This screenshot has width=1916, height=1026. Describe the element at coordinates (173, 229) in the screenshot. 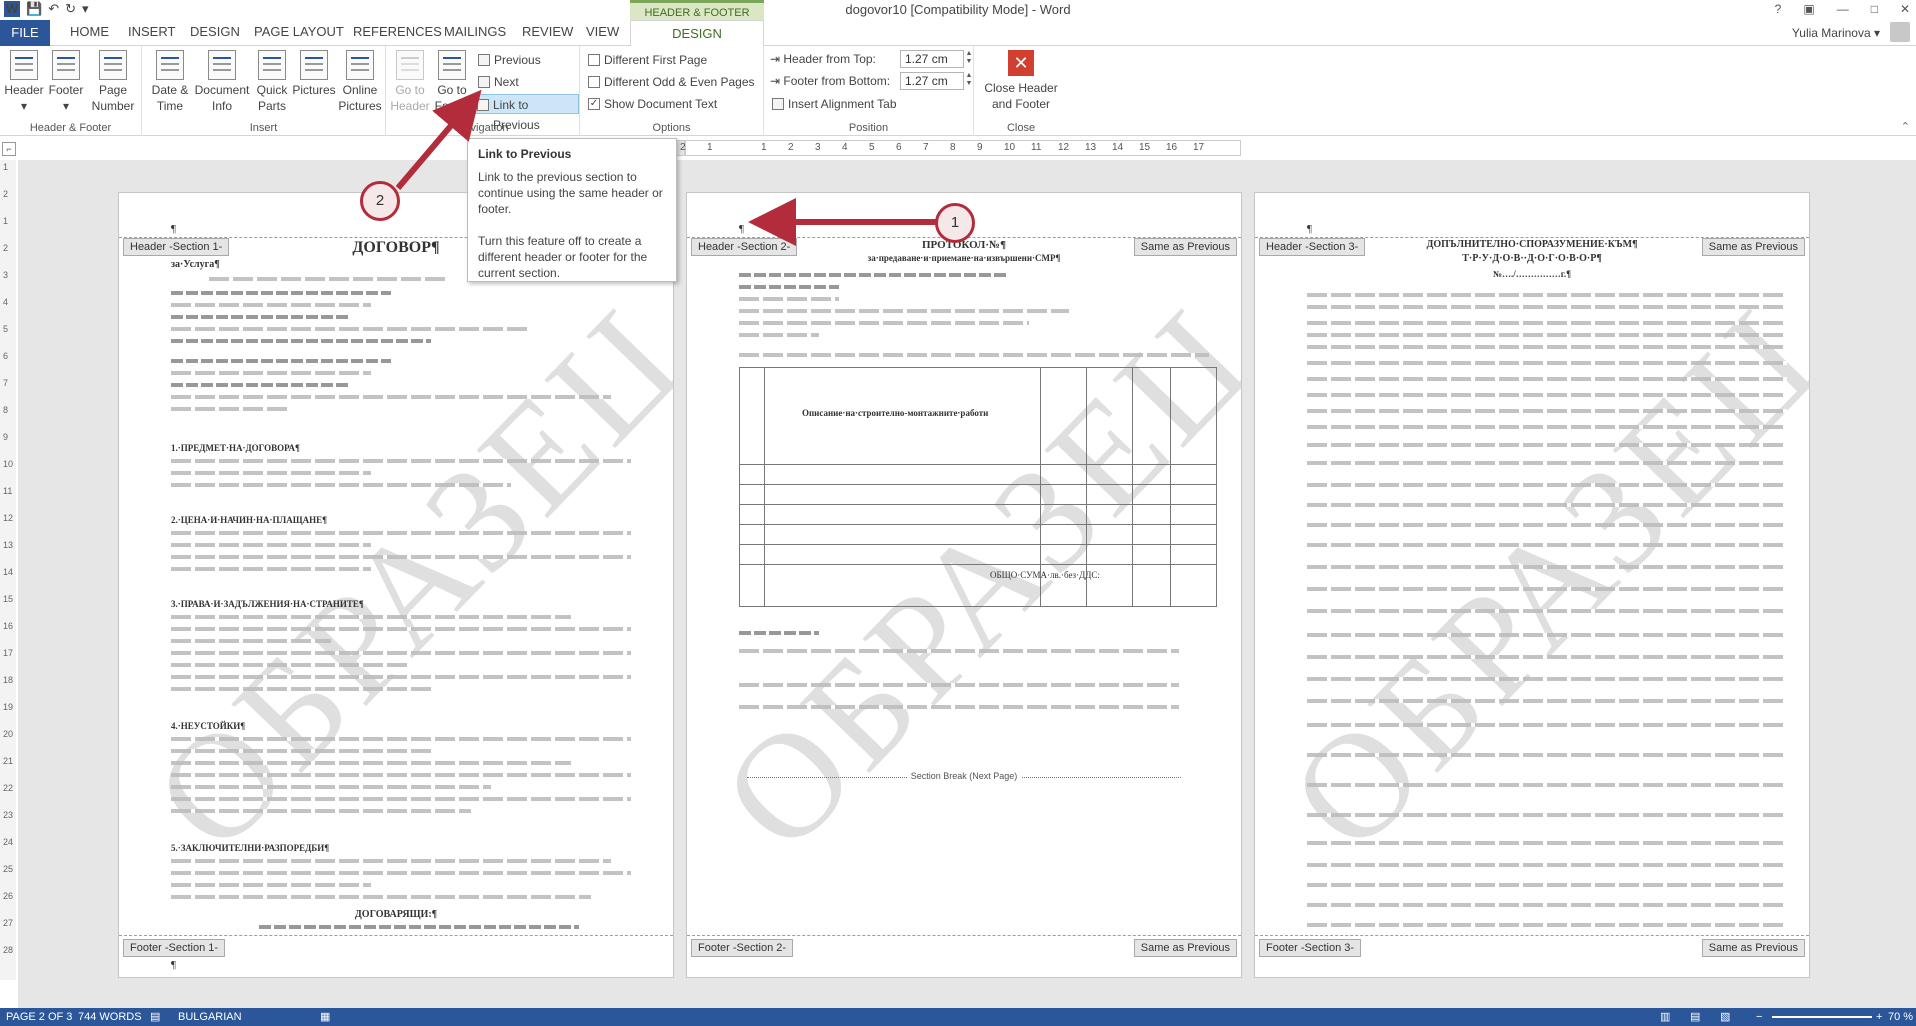

I see `paragraph-mark: ¶` at that location.